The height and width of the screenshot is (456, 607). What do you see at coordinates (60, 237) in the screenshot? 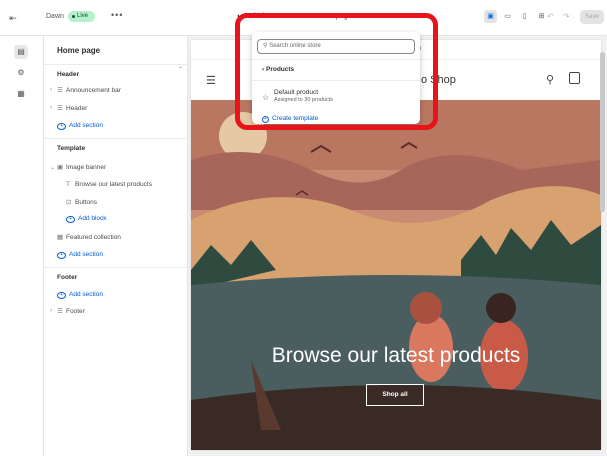
I see `collection-icon: ▦` at bounding box center [60, 237].